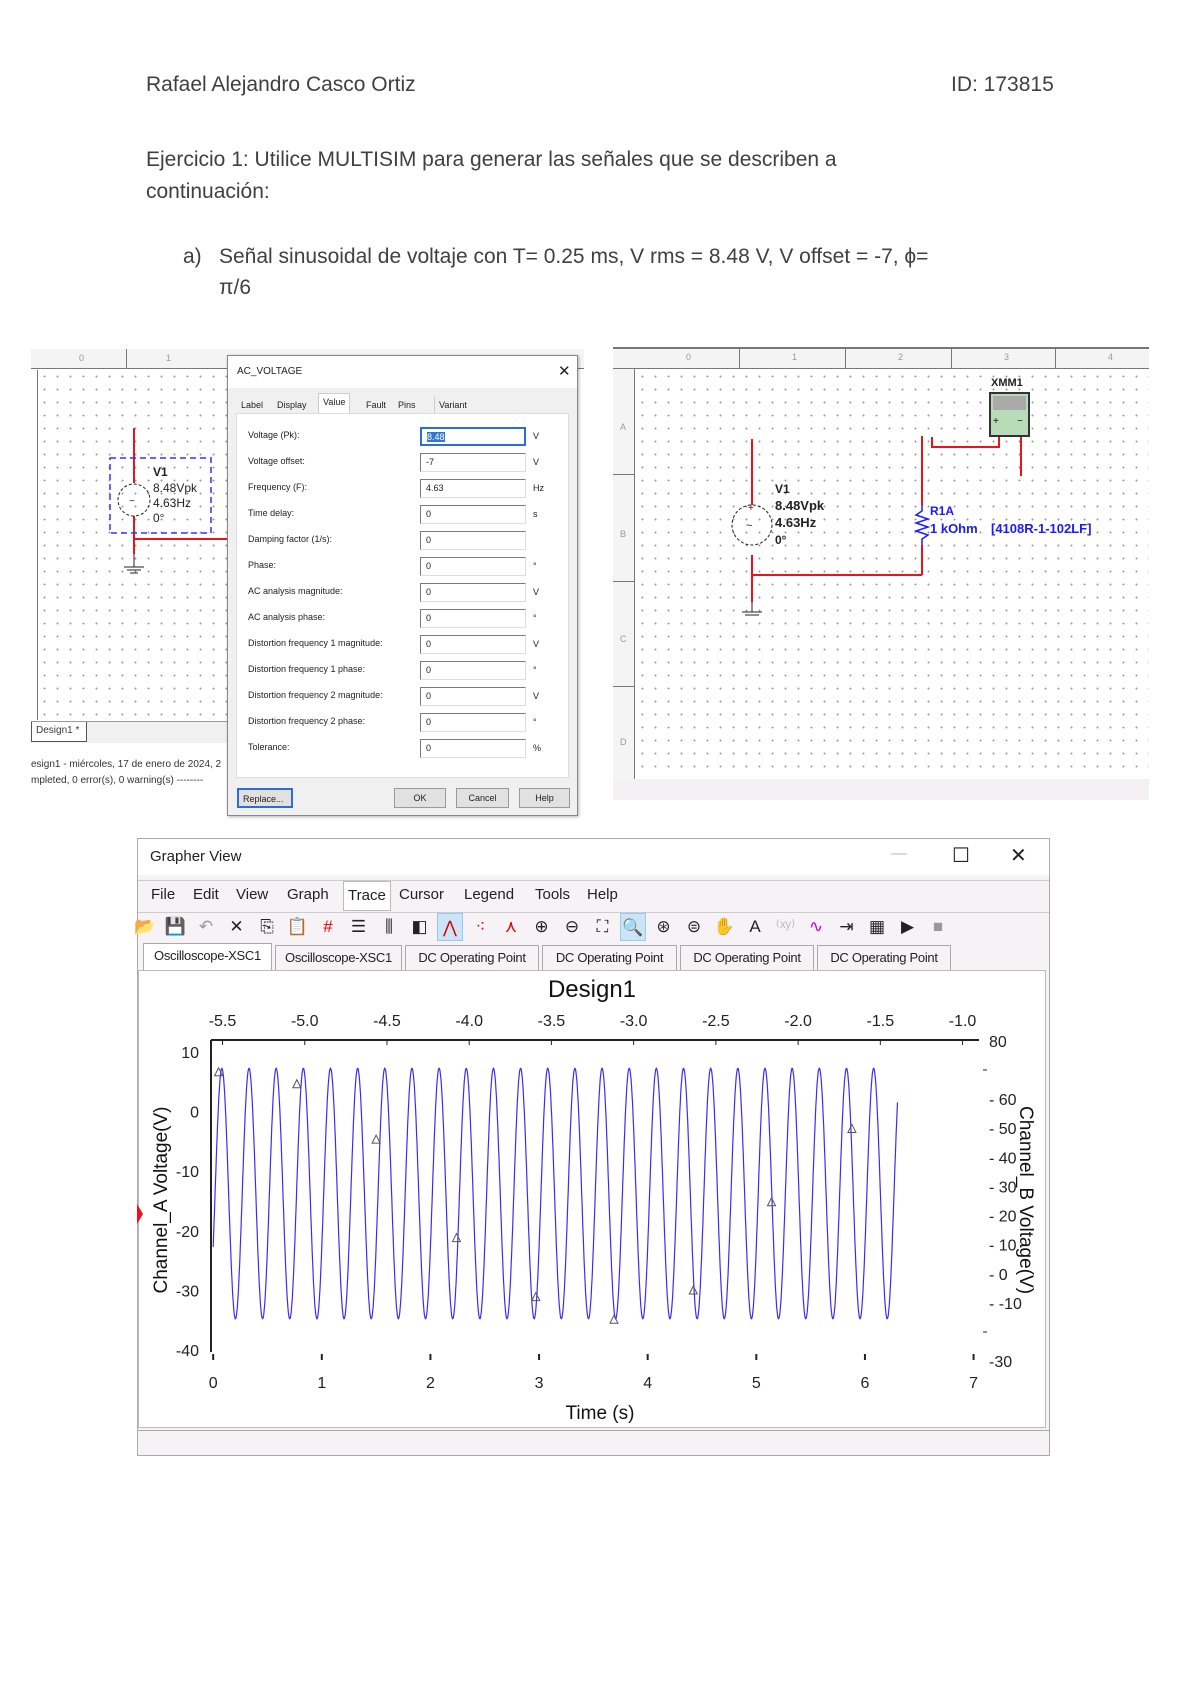 The image size is (1200, 1694). Describe the element at coordinates (292, 405) in the screenshot. I see `tab-display: Display` at that location.